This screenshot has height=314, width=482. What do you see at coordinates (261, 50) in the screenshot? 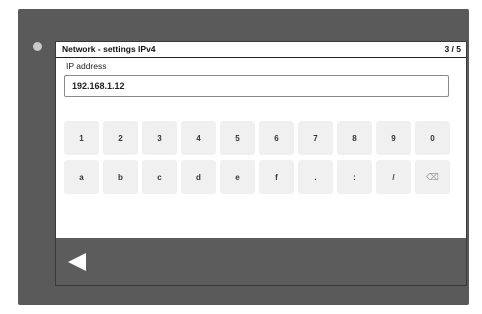
I see `title-bar: Network - settings IPv4 3 / 5` at bounding box center [261, 50].